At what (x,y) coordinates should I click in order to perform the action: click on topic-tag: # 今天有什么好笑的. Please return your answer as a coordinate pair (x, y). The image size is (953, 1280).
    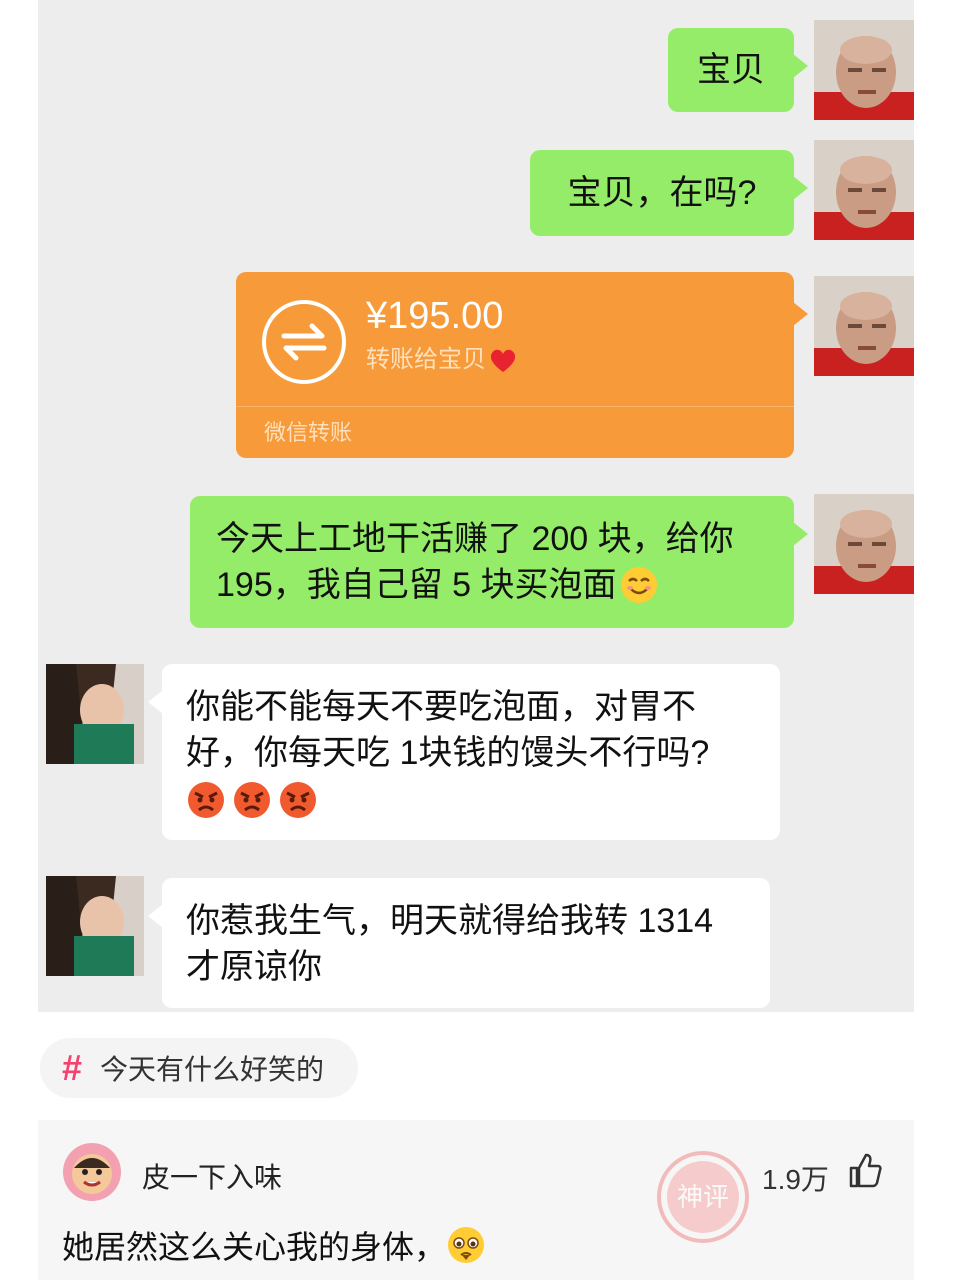
    Looking at the image, I should click on (199, 1068).